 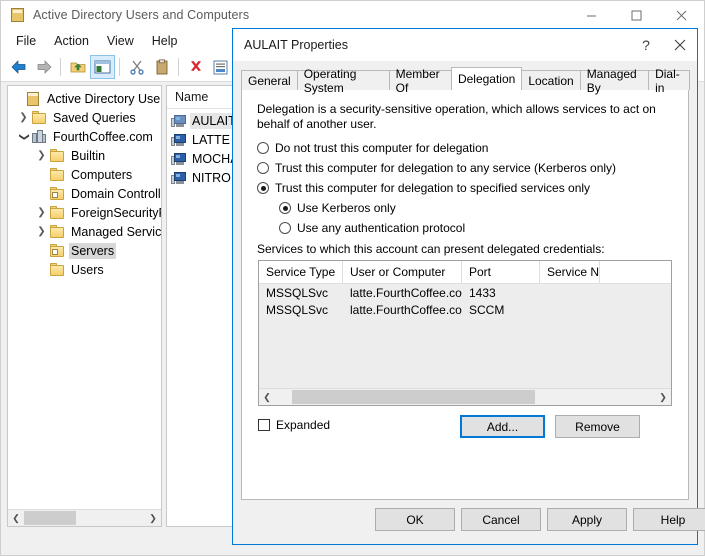 I want to click on tree-item-servers: Servers, so click(x=84, y=250).